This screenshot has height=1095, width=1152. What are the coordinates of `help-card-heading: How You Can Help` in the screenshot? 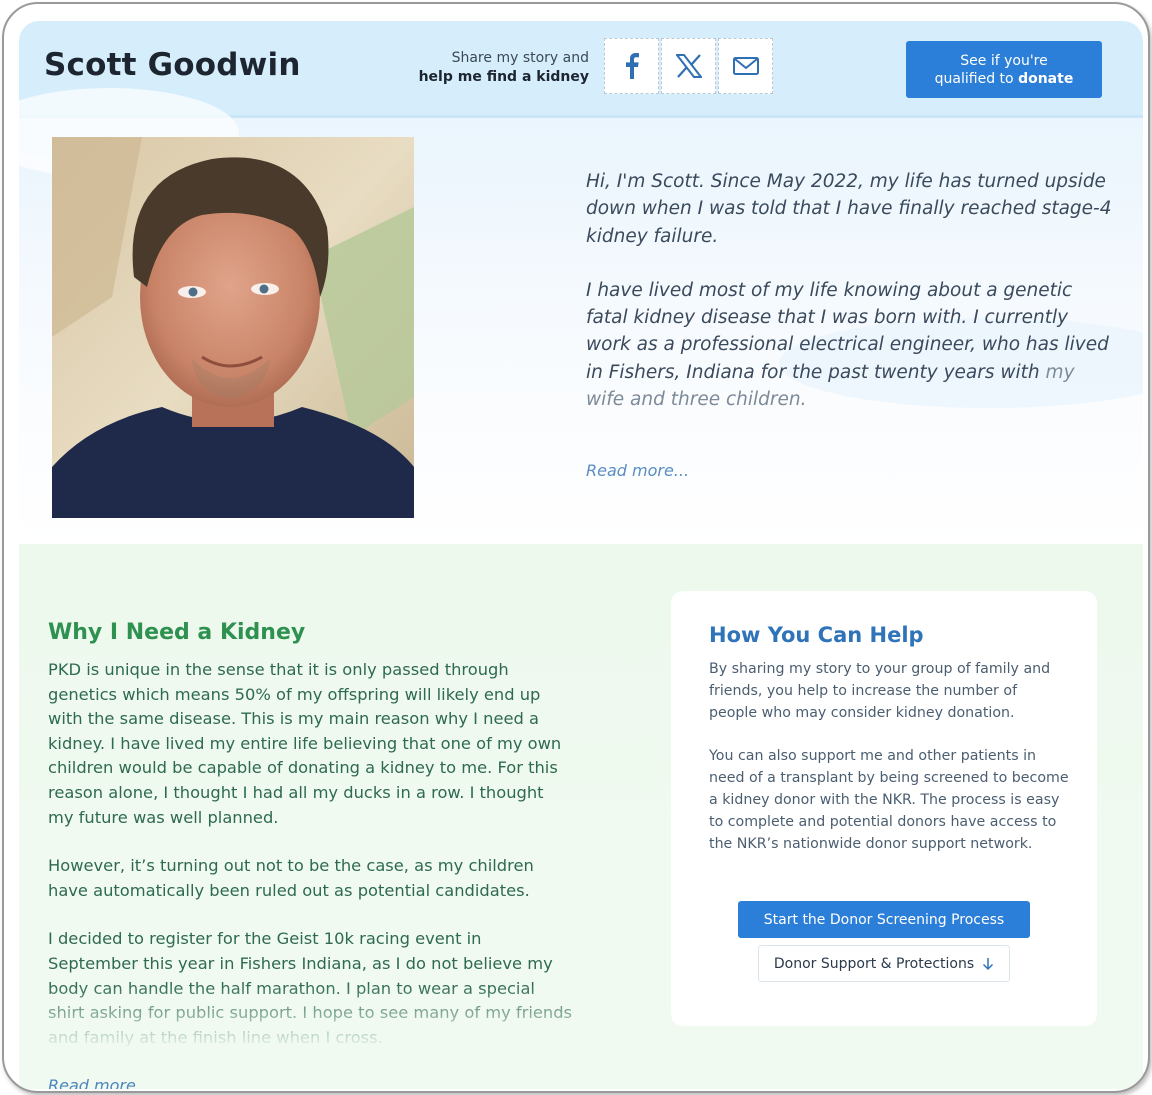 It's located at (816, 635).